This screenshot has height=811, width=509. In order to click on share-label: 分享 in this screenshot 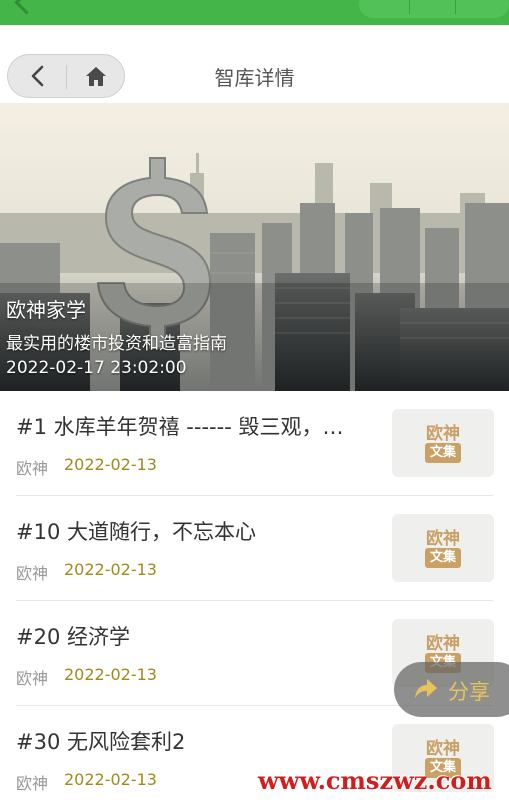, I will do `click(469, 692)`.